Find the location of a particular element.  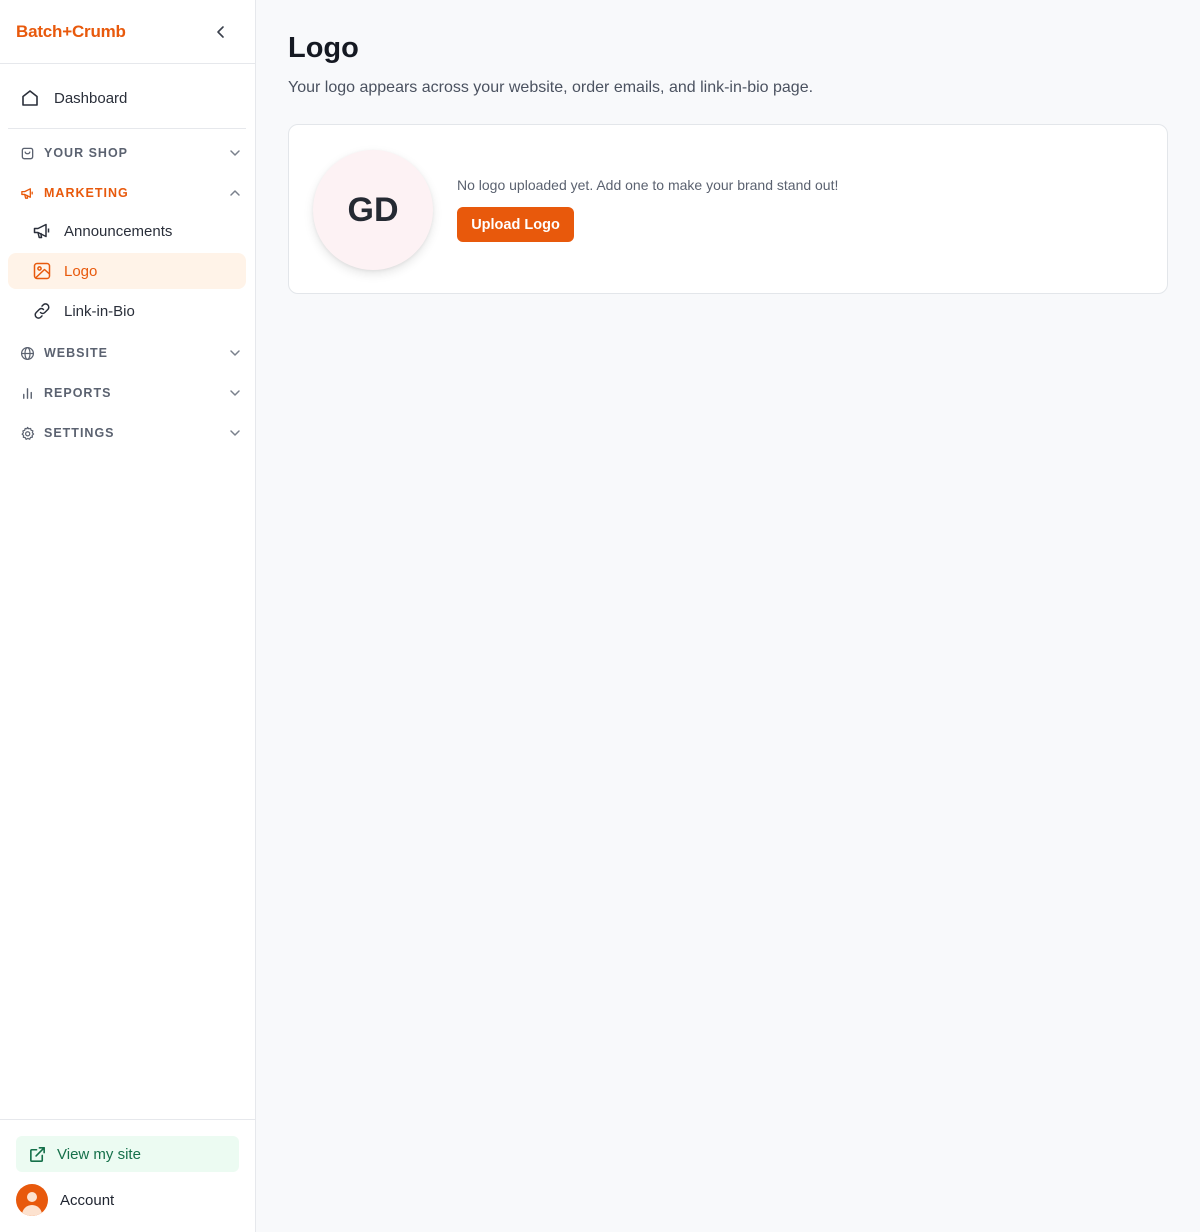

collapse-sidebar-button is located at coordinates (221, 32).